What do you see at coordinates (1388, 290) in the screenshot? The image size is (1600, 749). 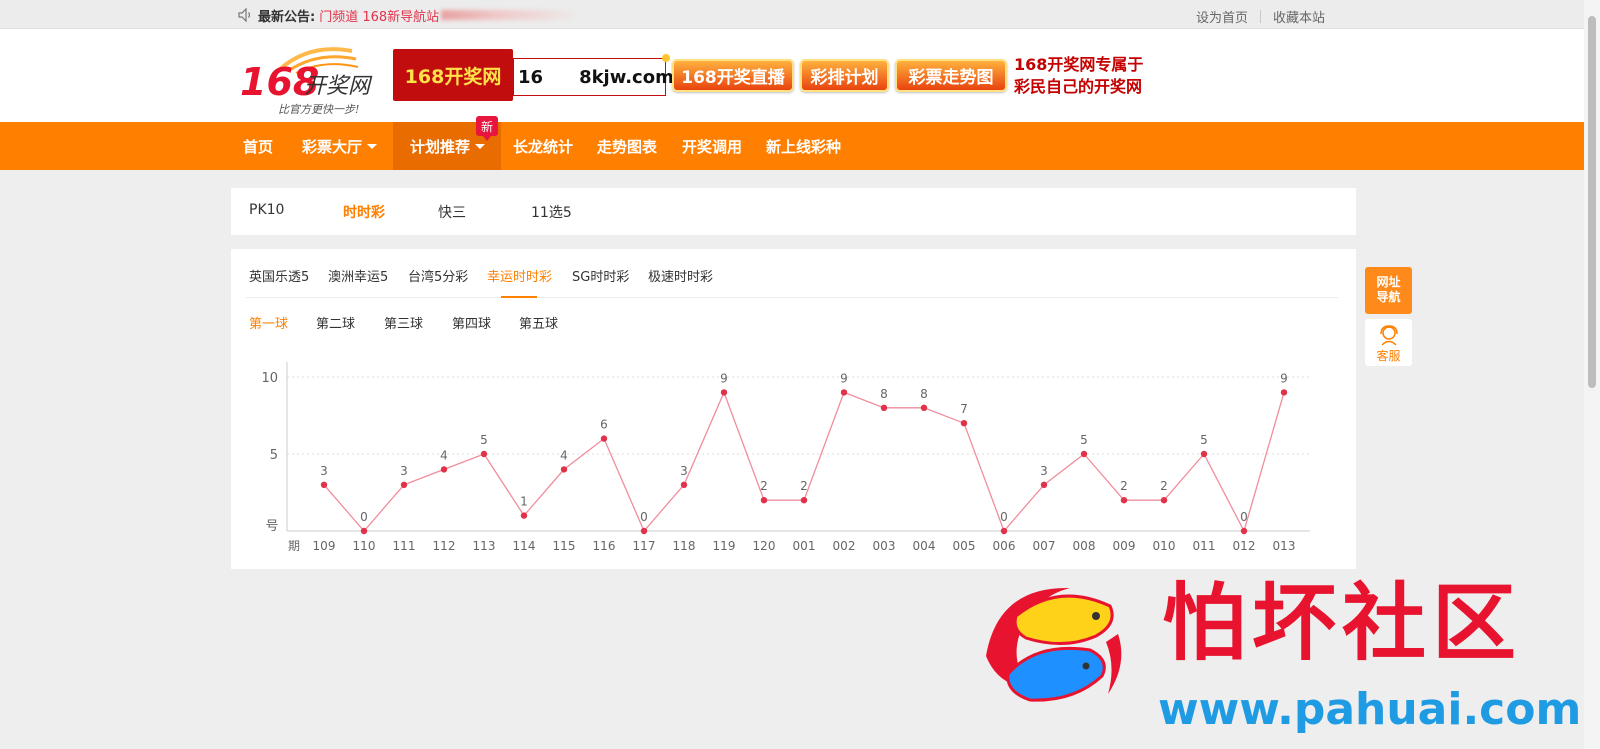 I see `site-nav-float-button: 网址 导航` at bounding box center [1388, 290].